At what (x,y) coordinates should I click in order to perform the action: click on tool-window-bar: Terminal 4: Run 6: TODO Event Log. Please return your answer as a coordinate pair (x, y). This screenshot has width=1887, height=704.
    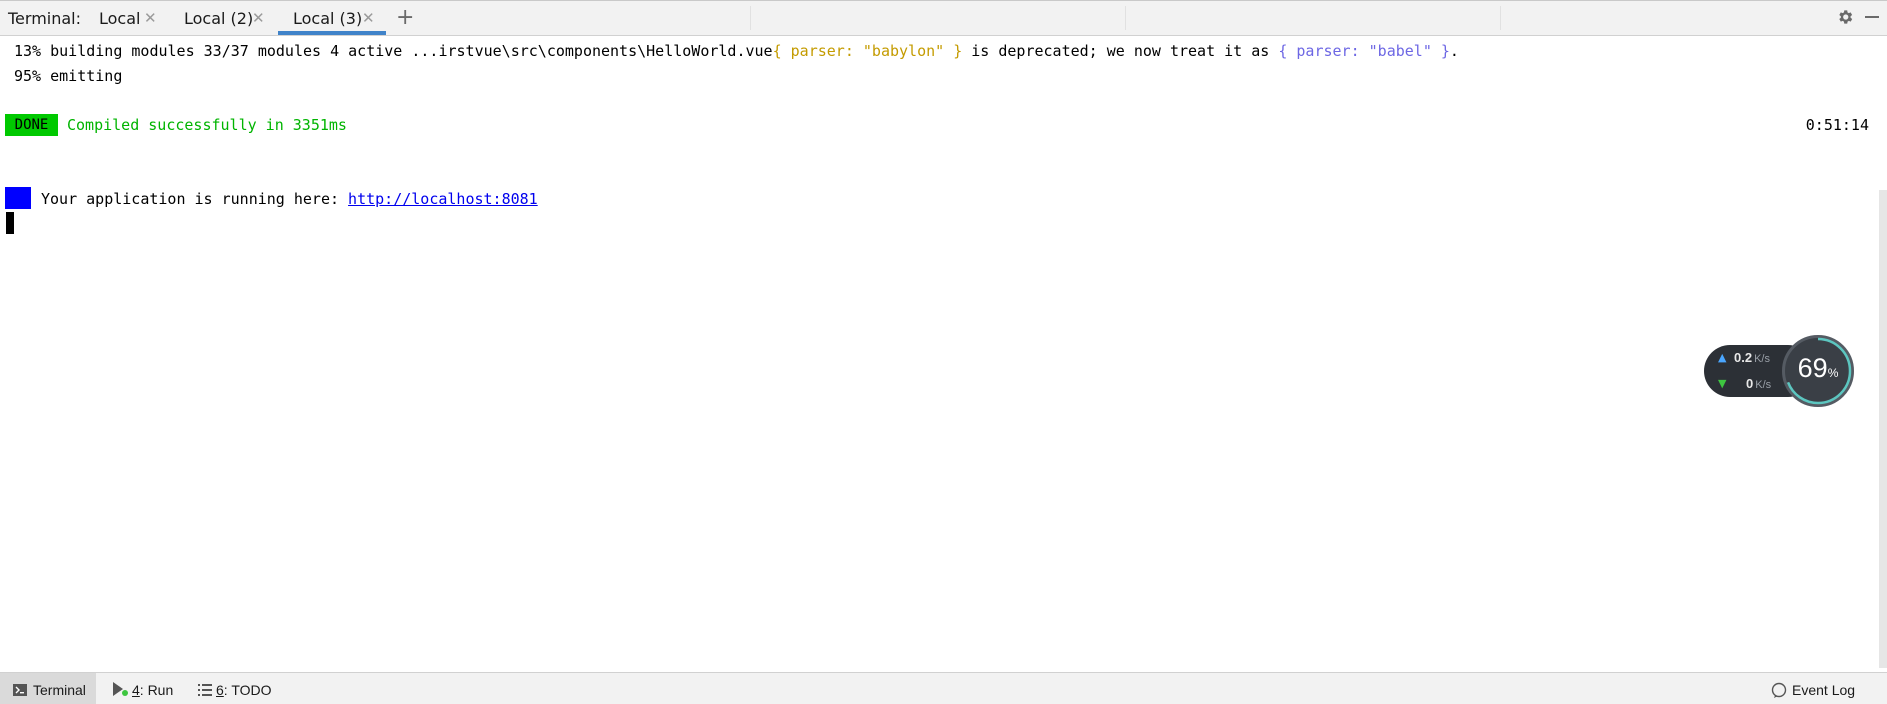
    Looking at the image, I should click on (943, 688).